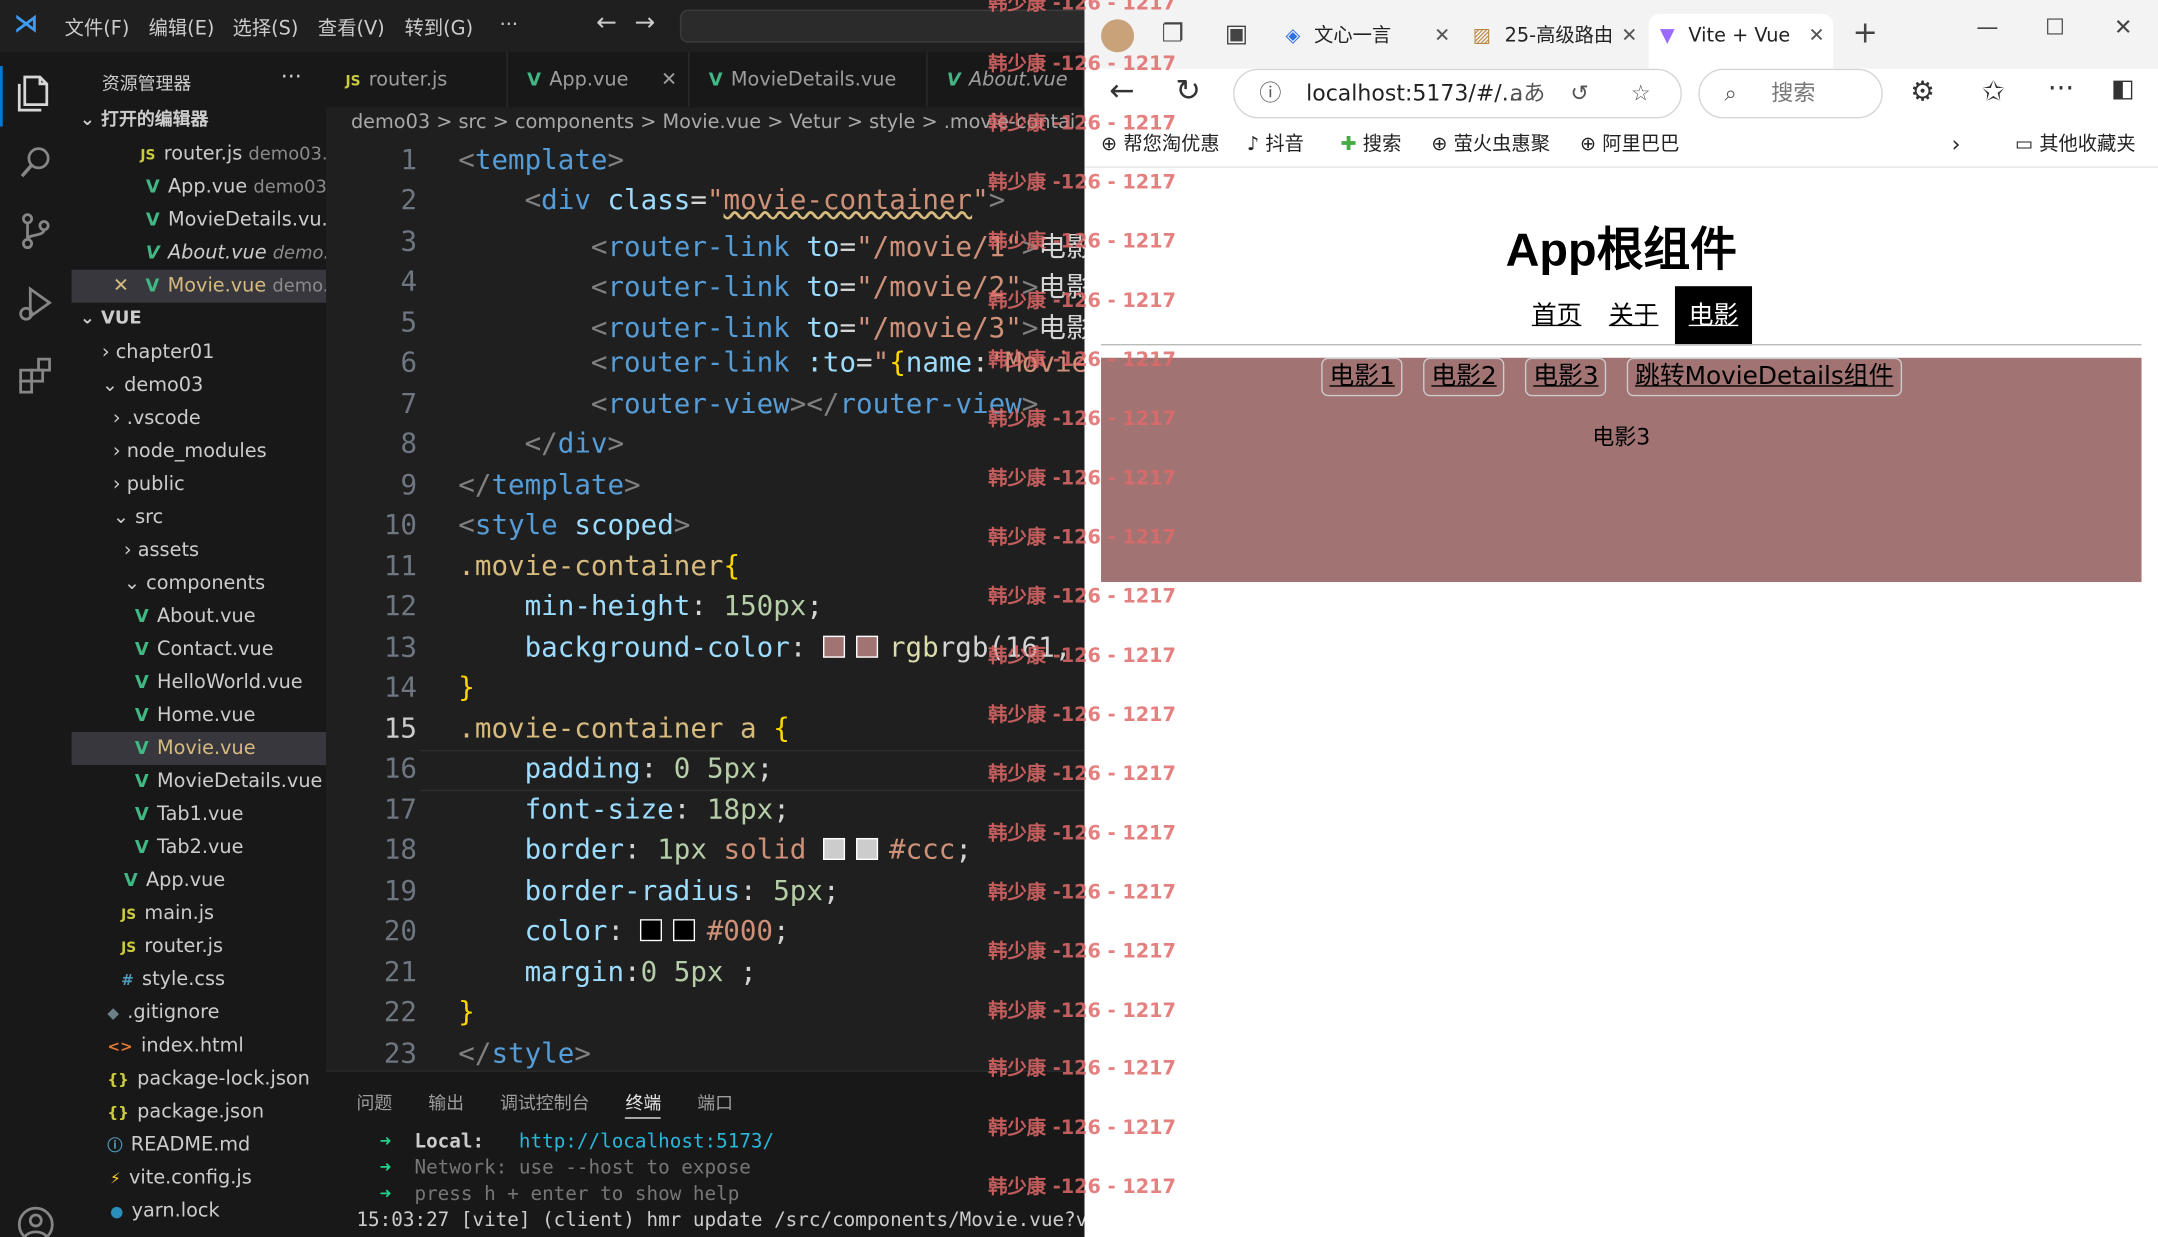 This screenshot has height=1237, width=2158. I want to click on more-actions-icon: ···, so click(291, 76).